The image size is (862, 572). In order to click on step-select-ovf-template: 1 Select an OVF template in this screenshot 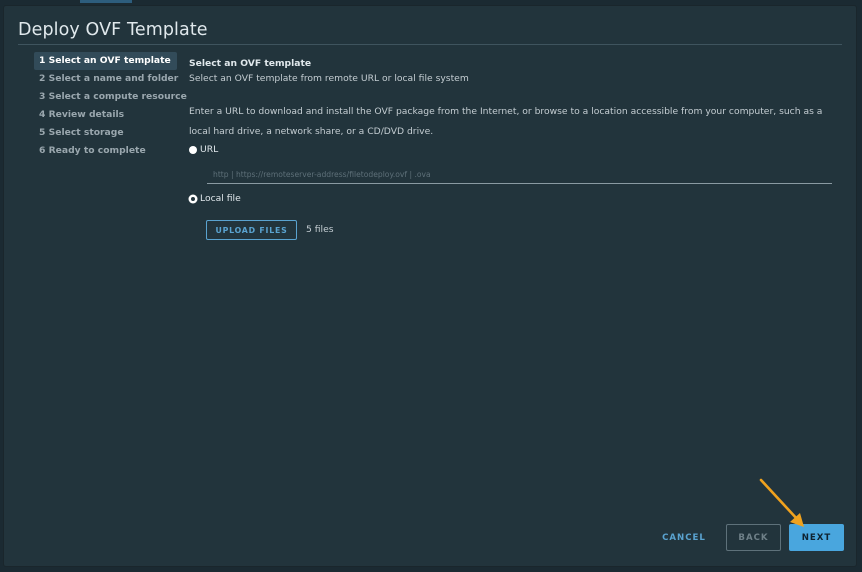, I will do `click(105, 61)`.